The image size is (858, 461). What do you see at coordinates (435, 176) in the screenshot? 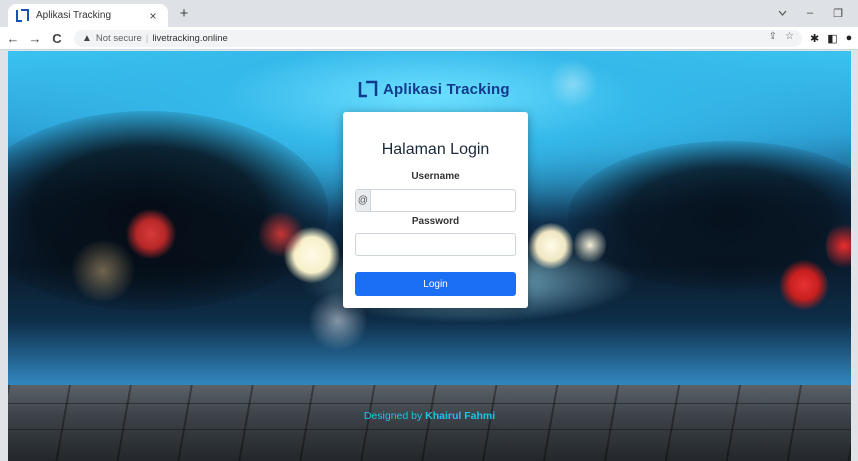
I see `username-label: Username` at bounding box center [435, 176].